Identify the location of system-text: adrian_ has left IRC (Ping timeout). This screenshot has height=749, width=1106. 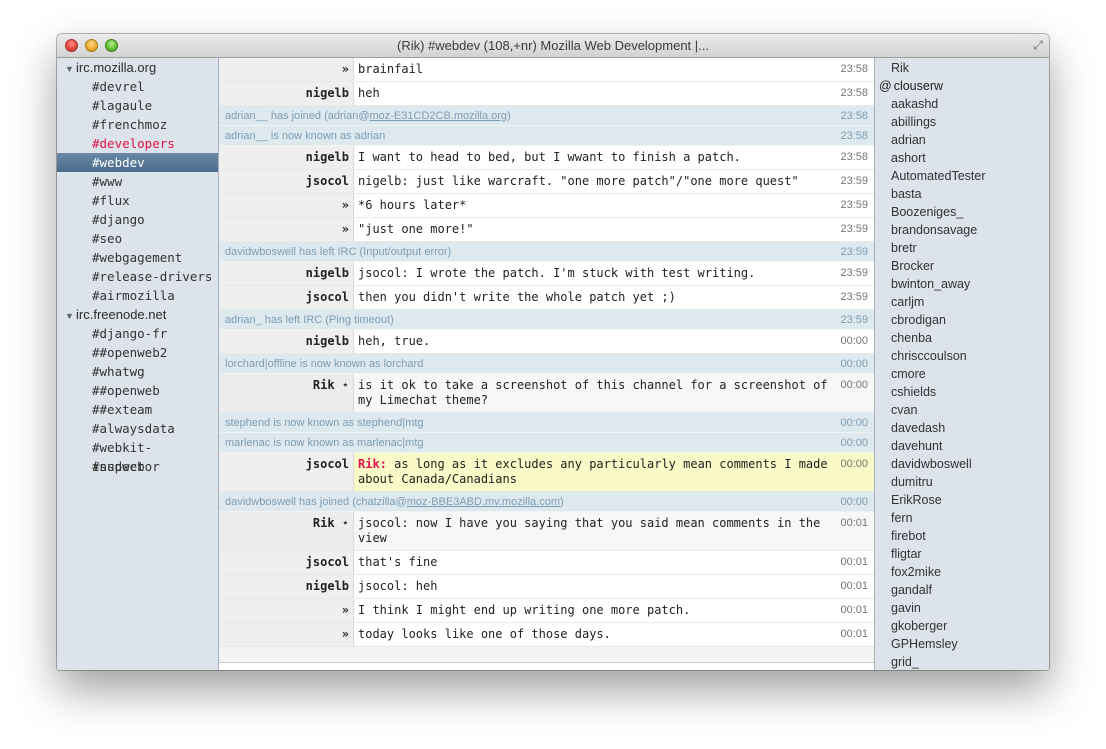
(309, 320).